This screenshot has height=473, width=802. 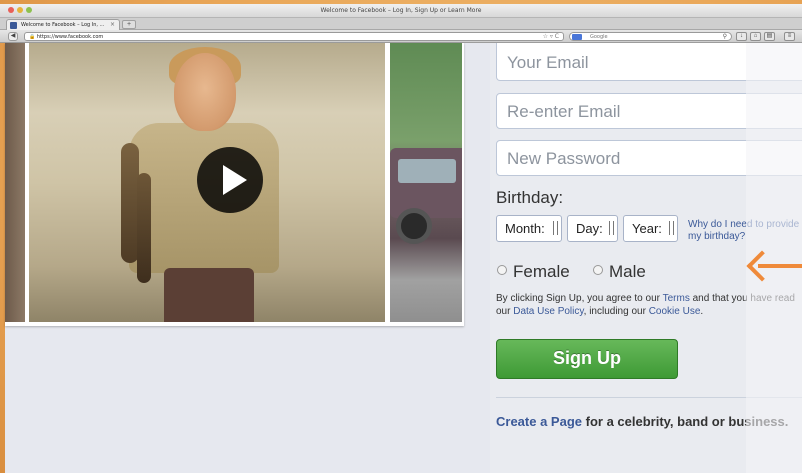 What do you see at coordinates (235, 180) in the screenshot?
I see `play-icon` at bounding box center [235, 180].